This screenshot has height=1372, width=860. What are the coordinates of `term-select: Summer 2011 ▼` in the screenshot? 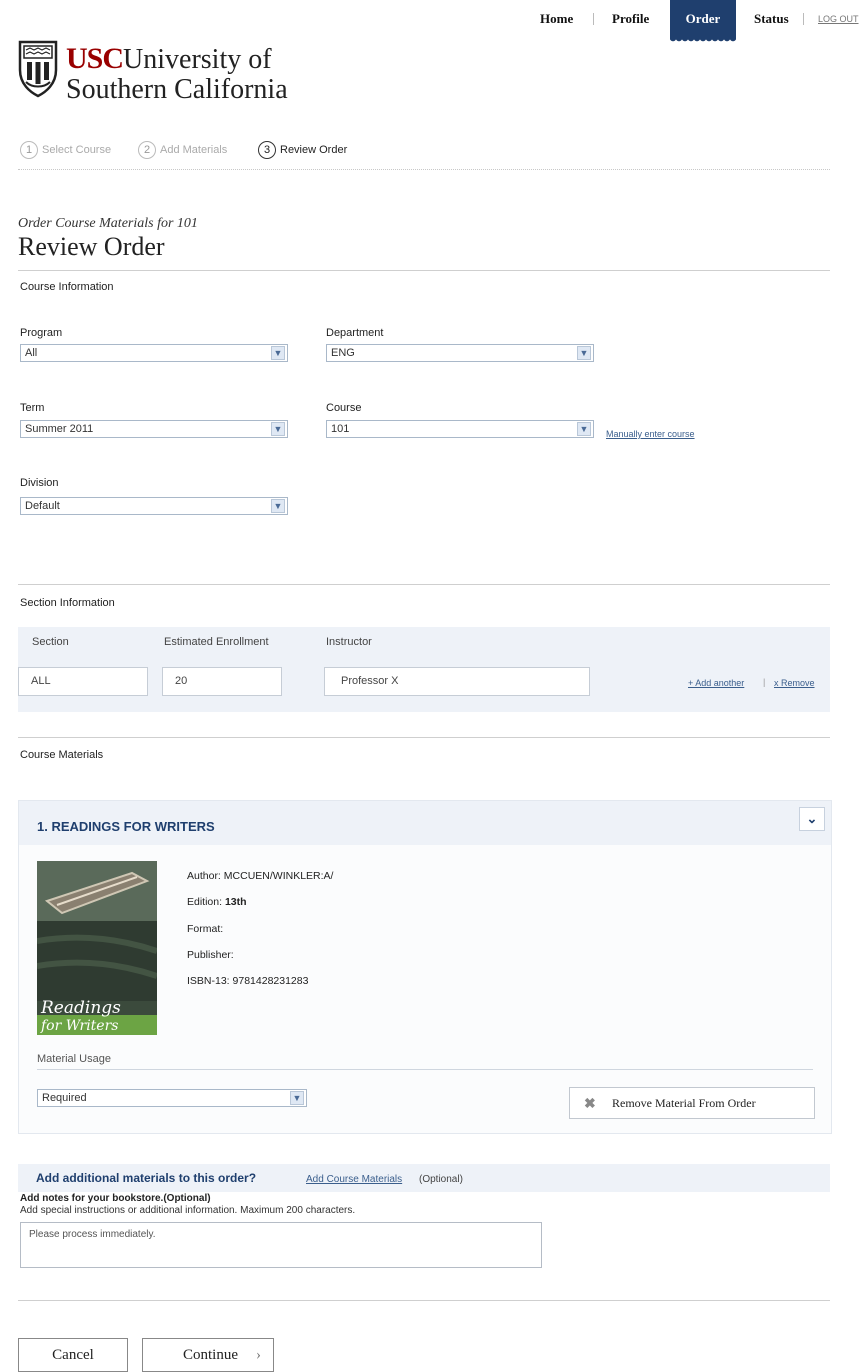 It's located at (154, 429).